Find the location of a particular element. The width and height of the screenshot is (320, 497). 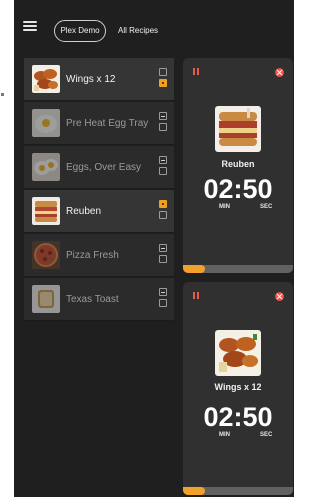

recipe-row-pre-heat-egg-tray: Pre Heat Egg Tray is located at coordinates (99, 123).